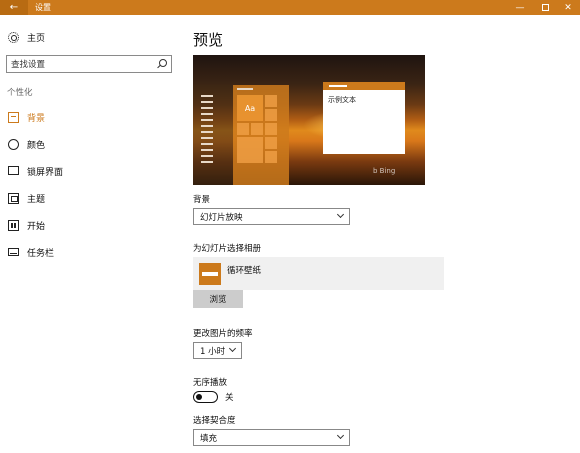  I want to click on shuffle-label: 无序播放, so click(210, 383).